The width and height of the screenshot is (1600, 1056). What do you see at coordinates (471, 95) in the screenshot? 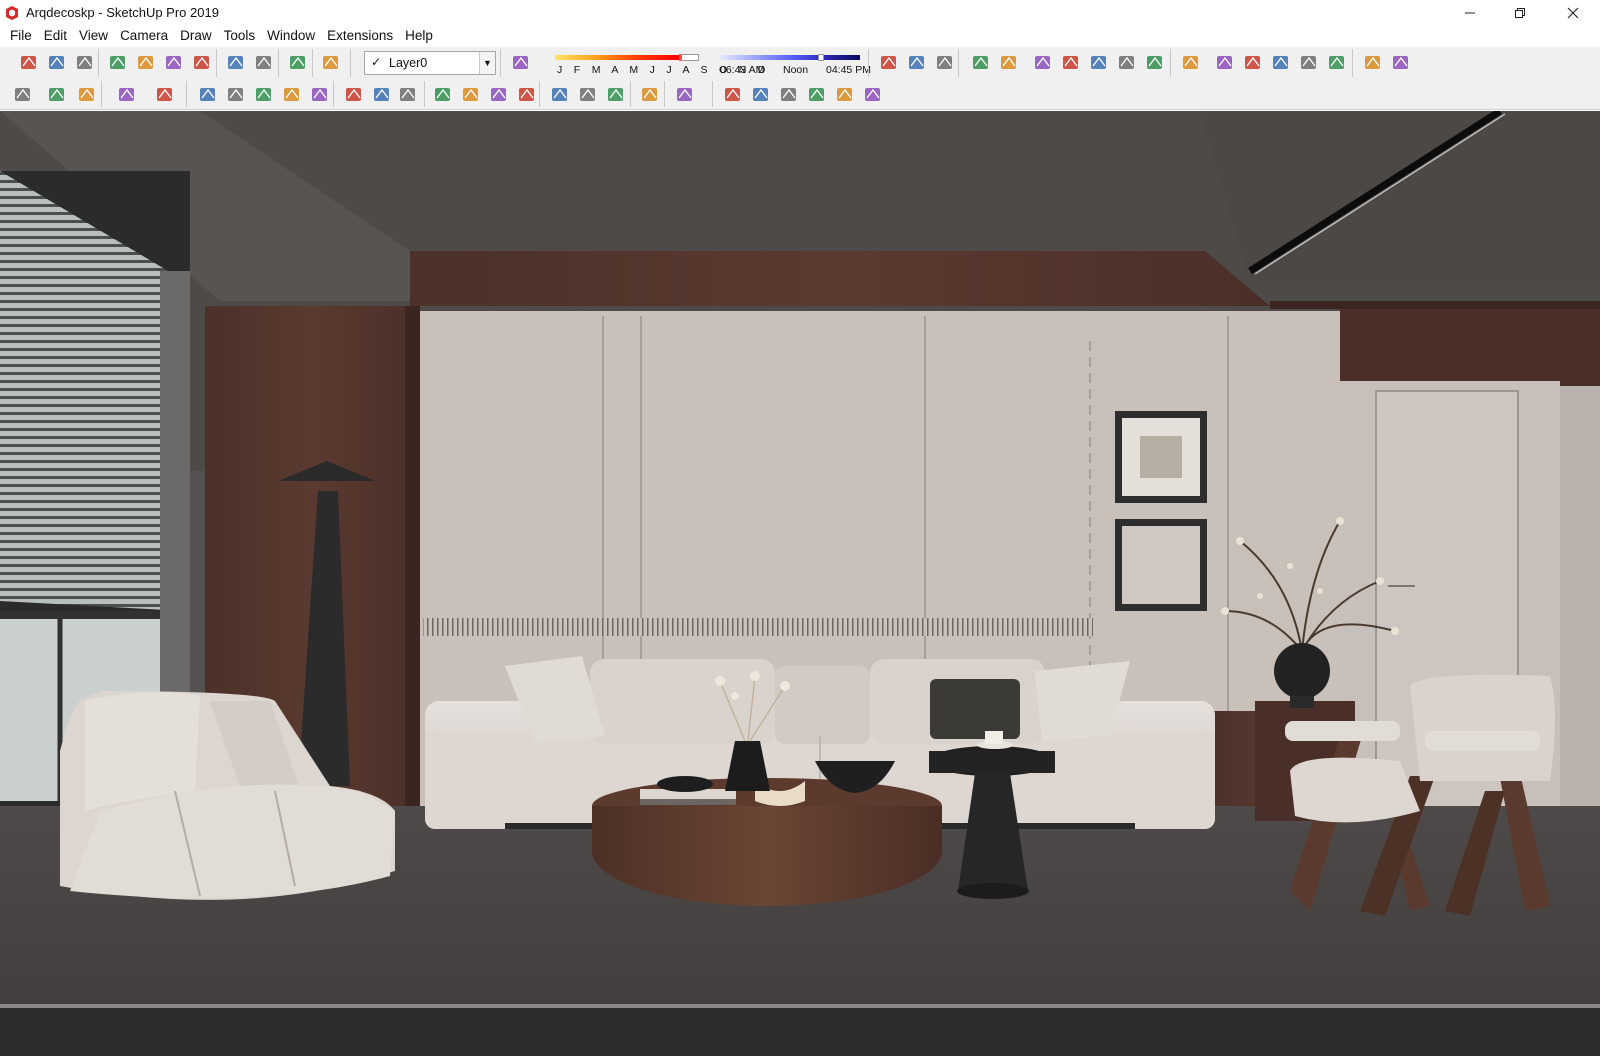
I see `pan-icon` at bounding box center [471, 95].